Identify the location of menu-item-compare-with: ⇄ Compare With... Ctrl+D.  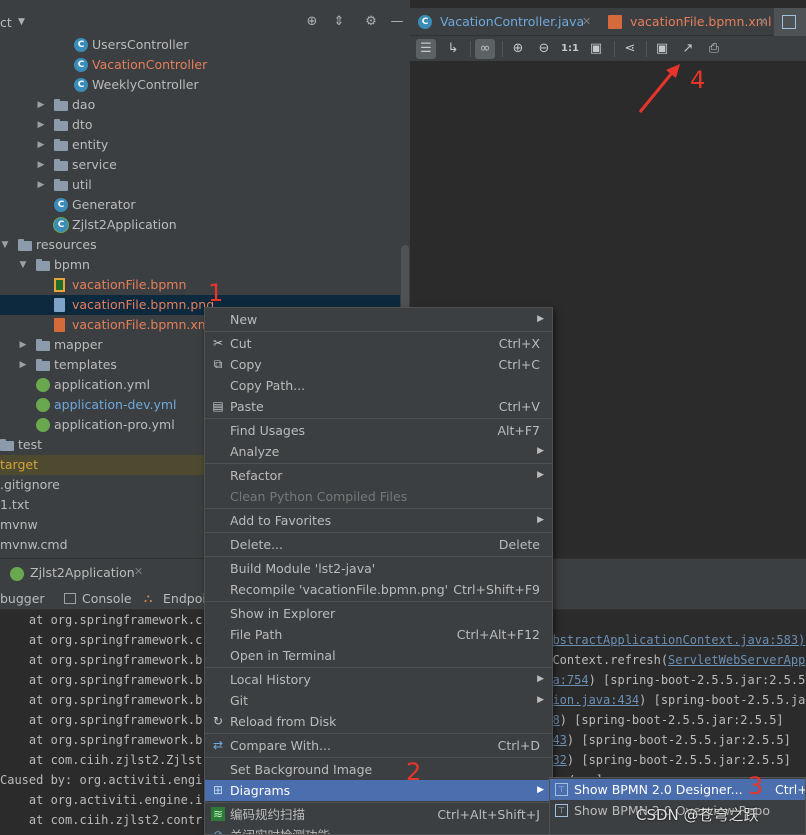
(378, 745).